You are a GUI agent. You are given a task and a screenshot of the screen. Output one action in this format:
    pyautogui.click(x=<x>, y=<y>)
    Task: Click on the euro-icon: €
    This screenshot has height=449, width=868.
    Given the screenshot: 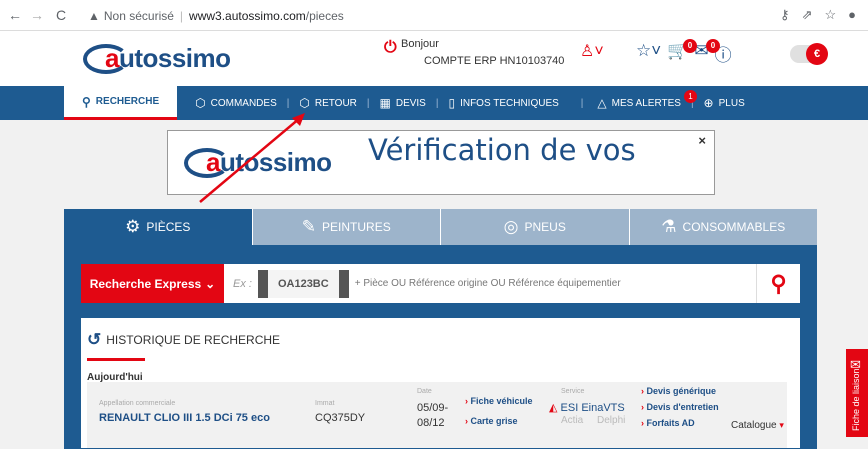 What is the action you would take?
    pyautogui.click(x=817, y=54)
    